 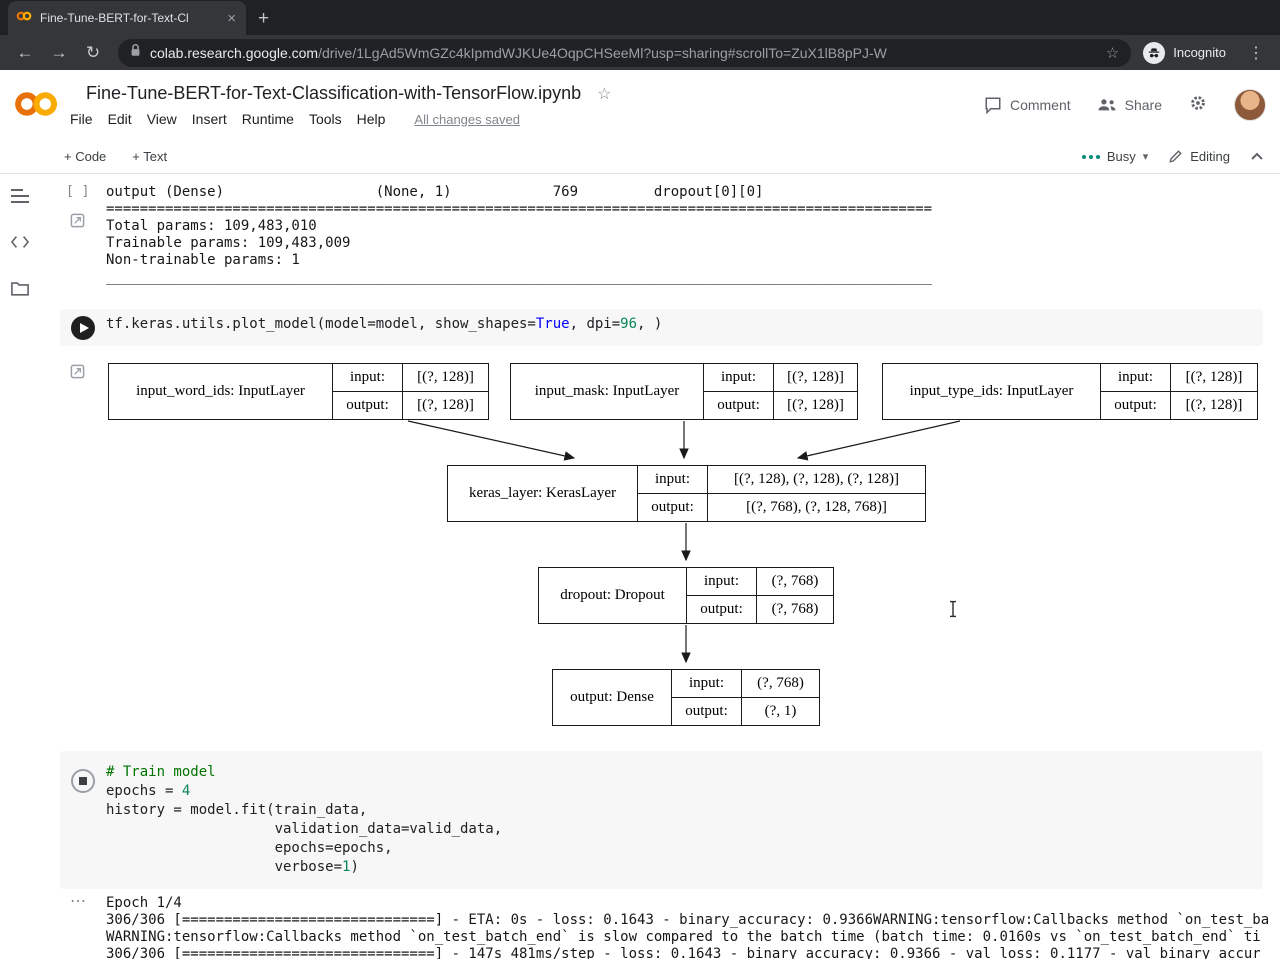 I want to click on node-name: input_word_ids: InputLayer, so click(x=221, y=391).